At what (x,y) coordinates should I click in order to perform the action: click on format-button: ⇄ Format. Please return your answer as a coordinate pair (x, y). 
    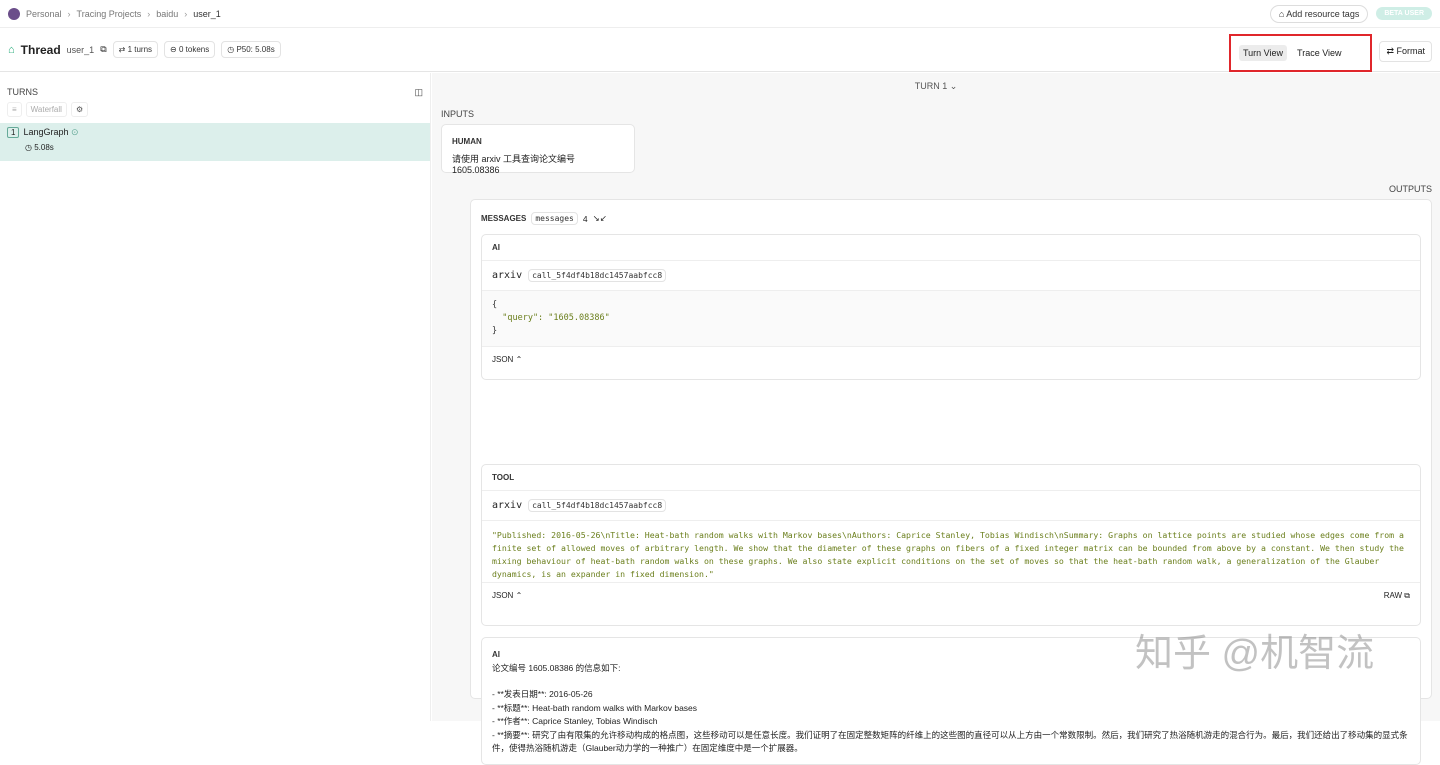
    Looking at the image, I should click on (1405, 51).